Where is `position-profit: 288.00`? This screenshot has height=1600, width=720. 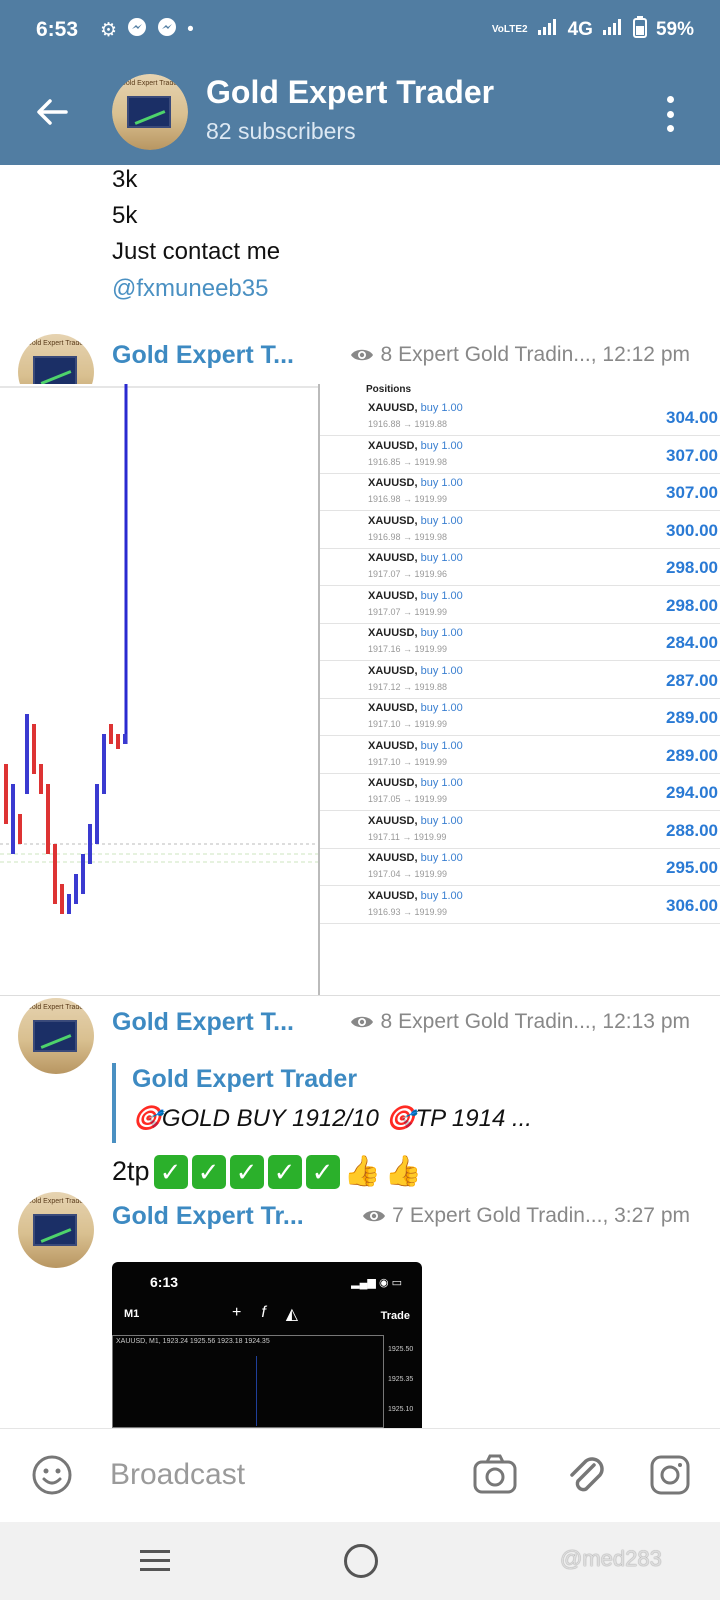 position-profit: 288.00 is located at coordinates (692, 830).